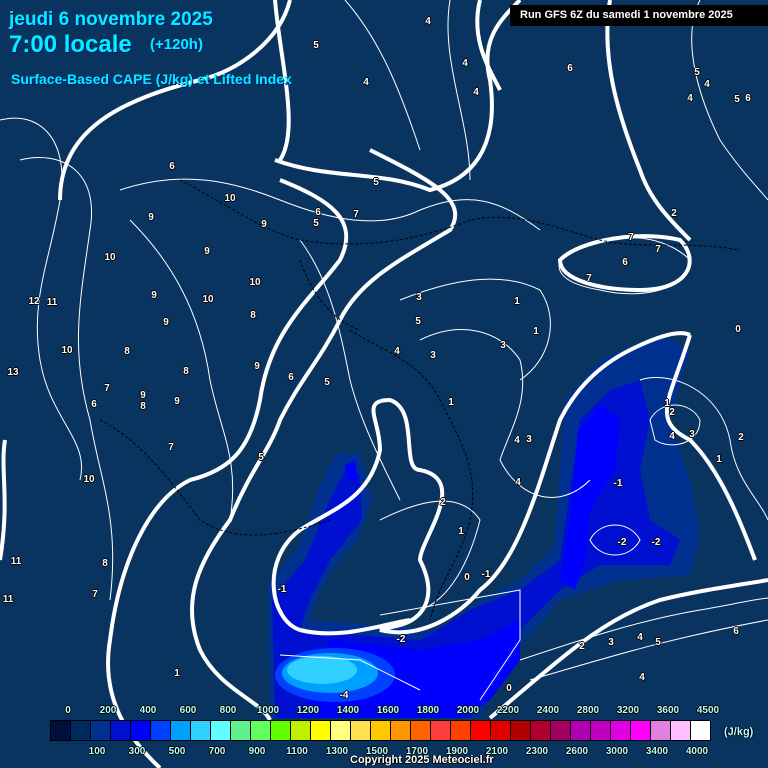  Describe the element at coordinates (380, 730) in the screenshot. I see `color-legend` at that location.